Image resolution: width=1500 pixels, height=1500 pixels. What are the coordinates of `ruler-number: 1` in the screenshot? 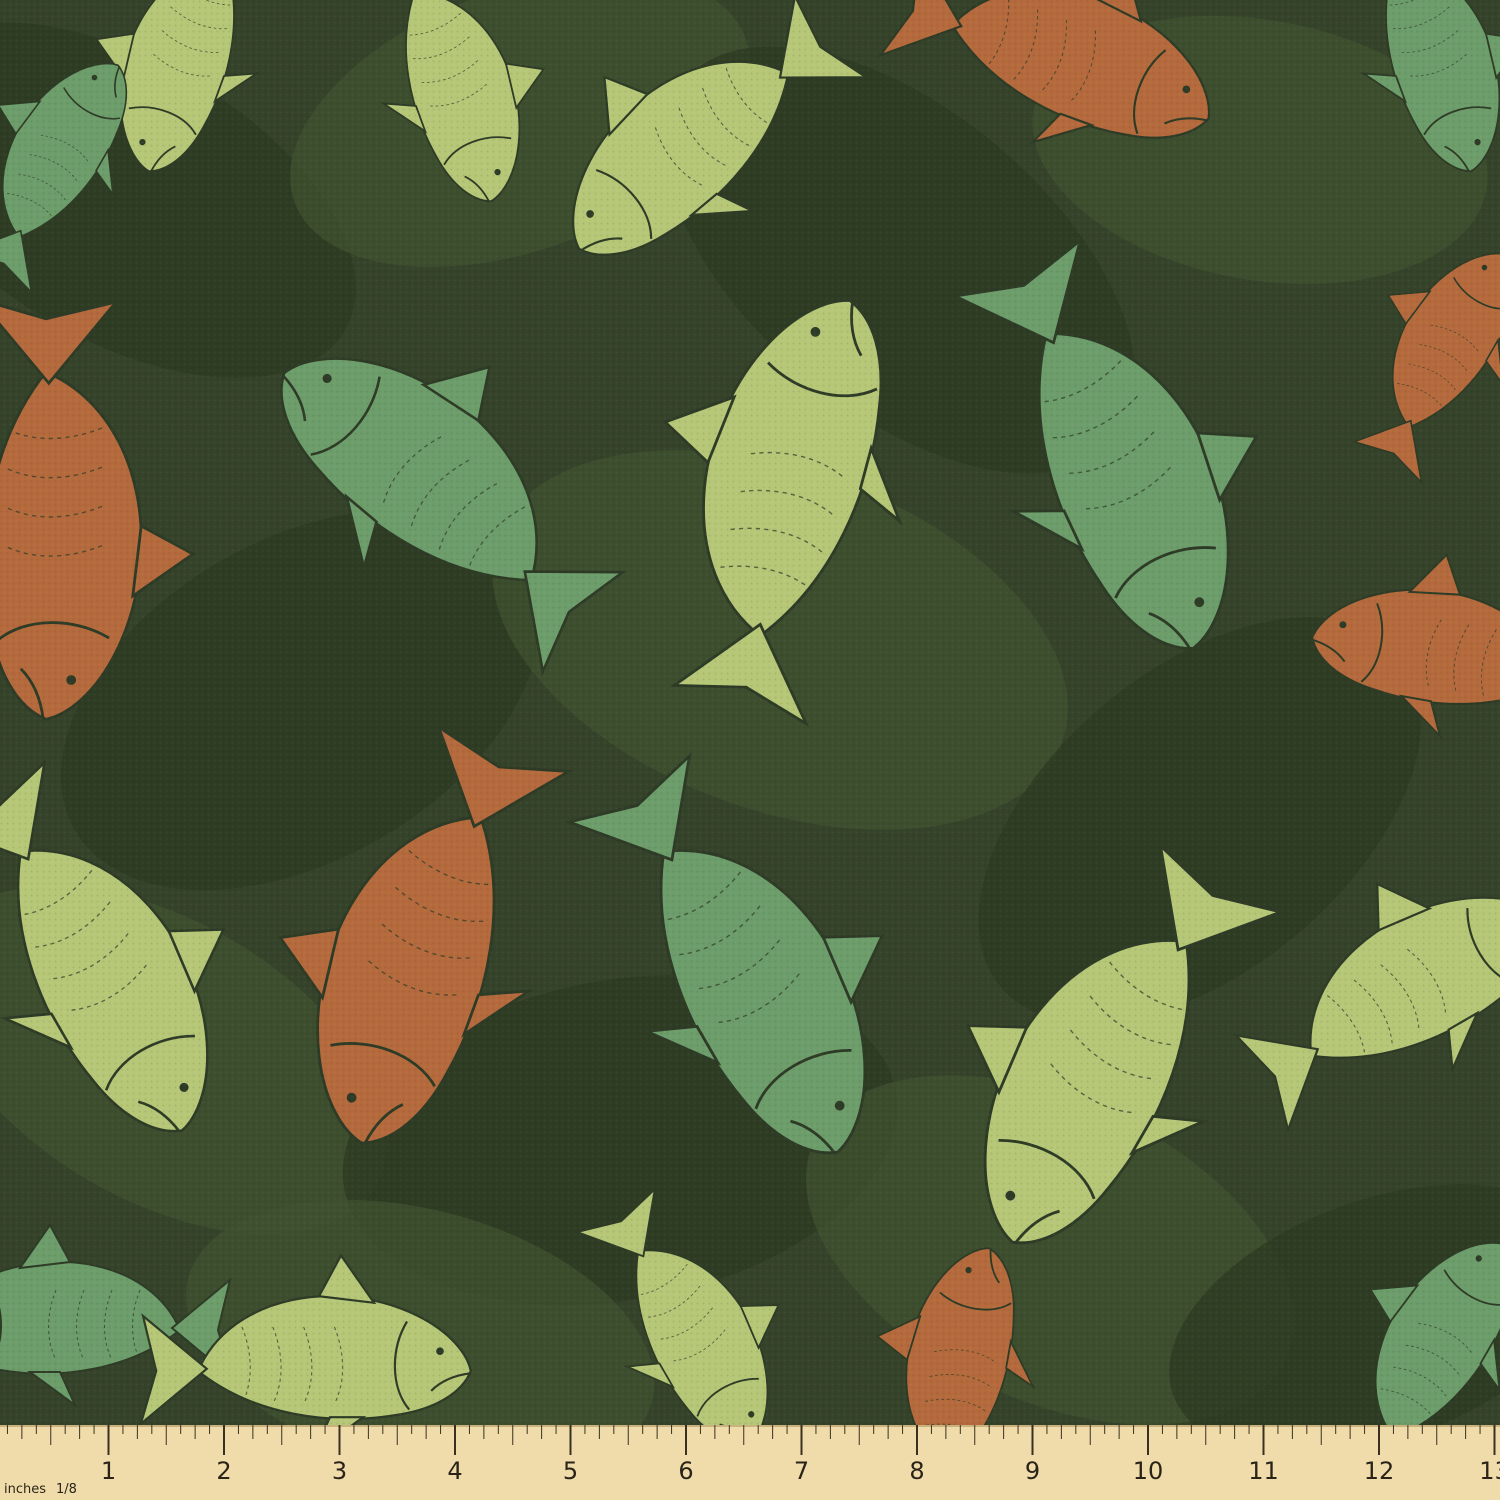 It's located at (108, 1471).